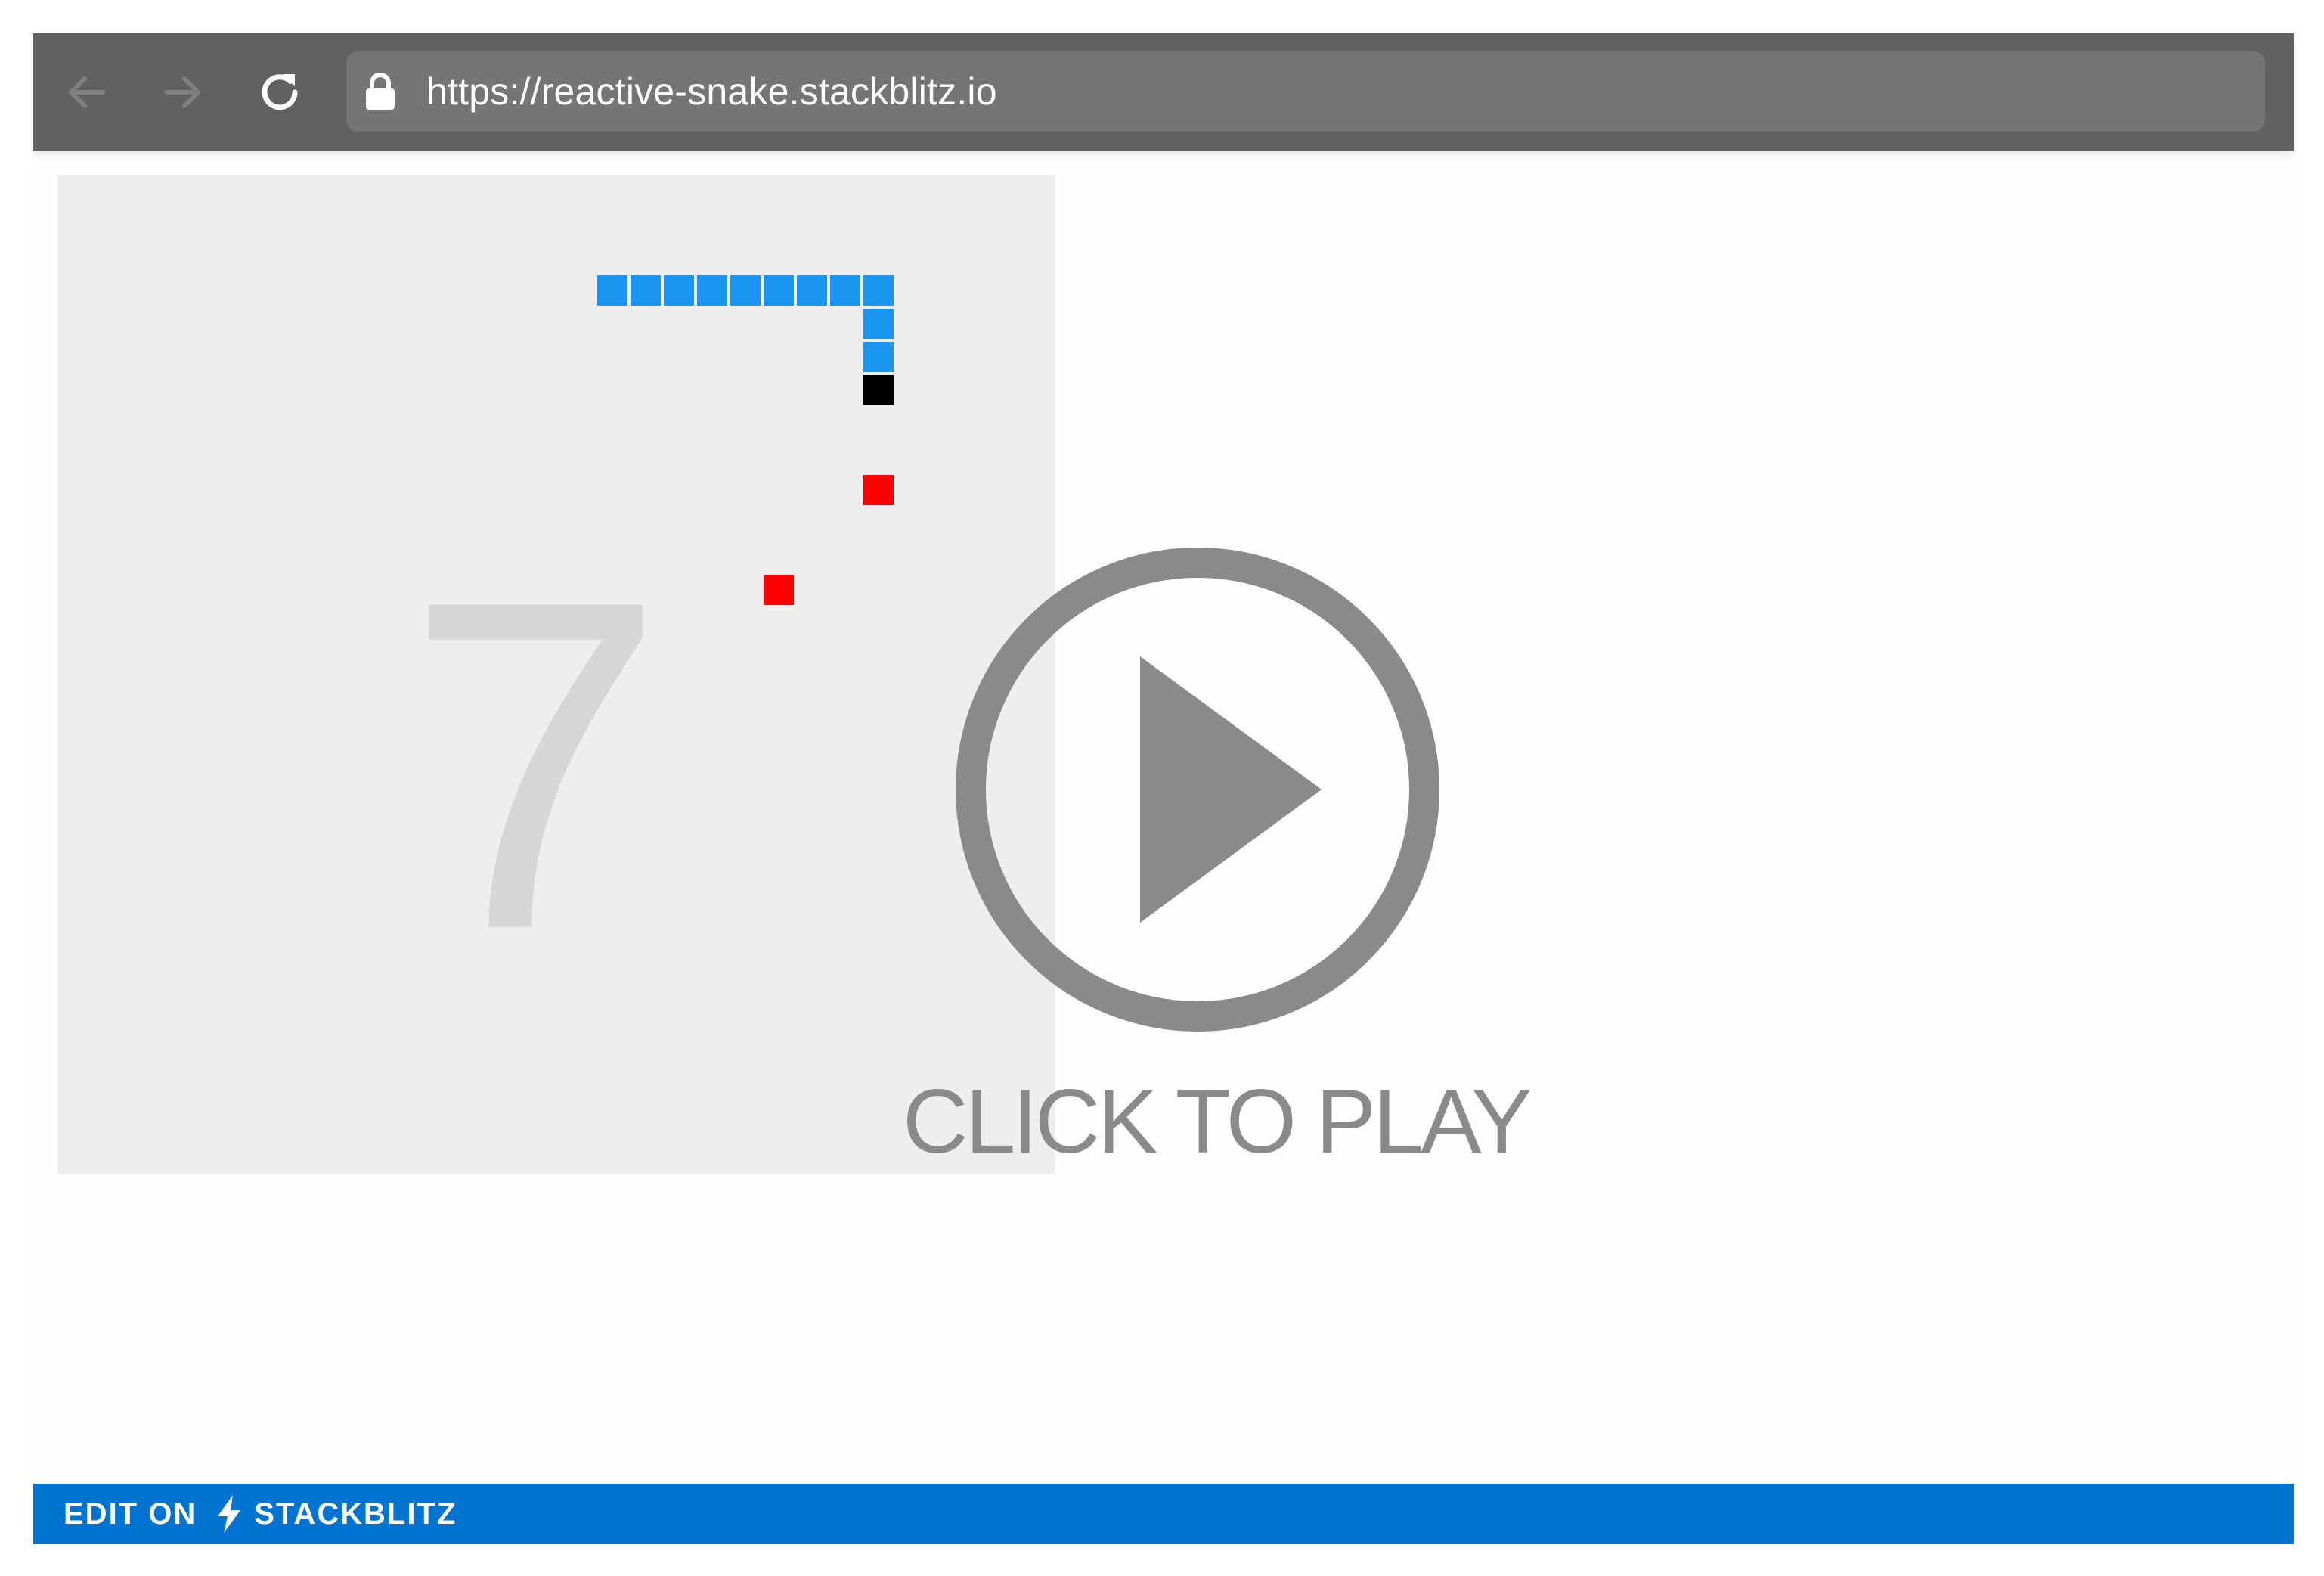 This screenshot has height=1576, width=2324. I want to click on browser-toolbar: https://reactive-snake.stackblitz.io, so click(1163, 92).